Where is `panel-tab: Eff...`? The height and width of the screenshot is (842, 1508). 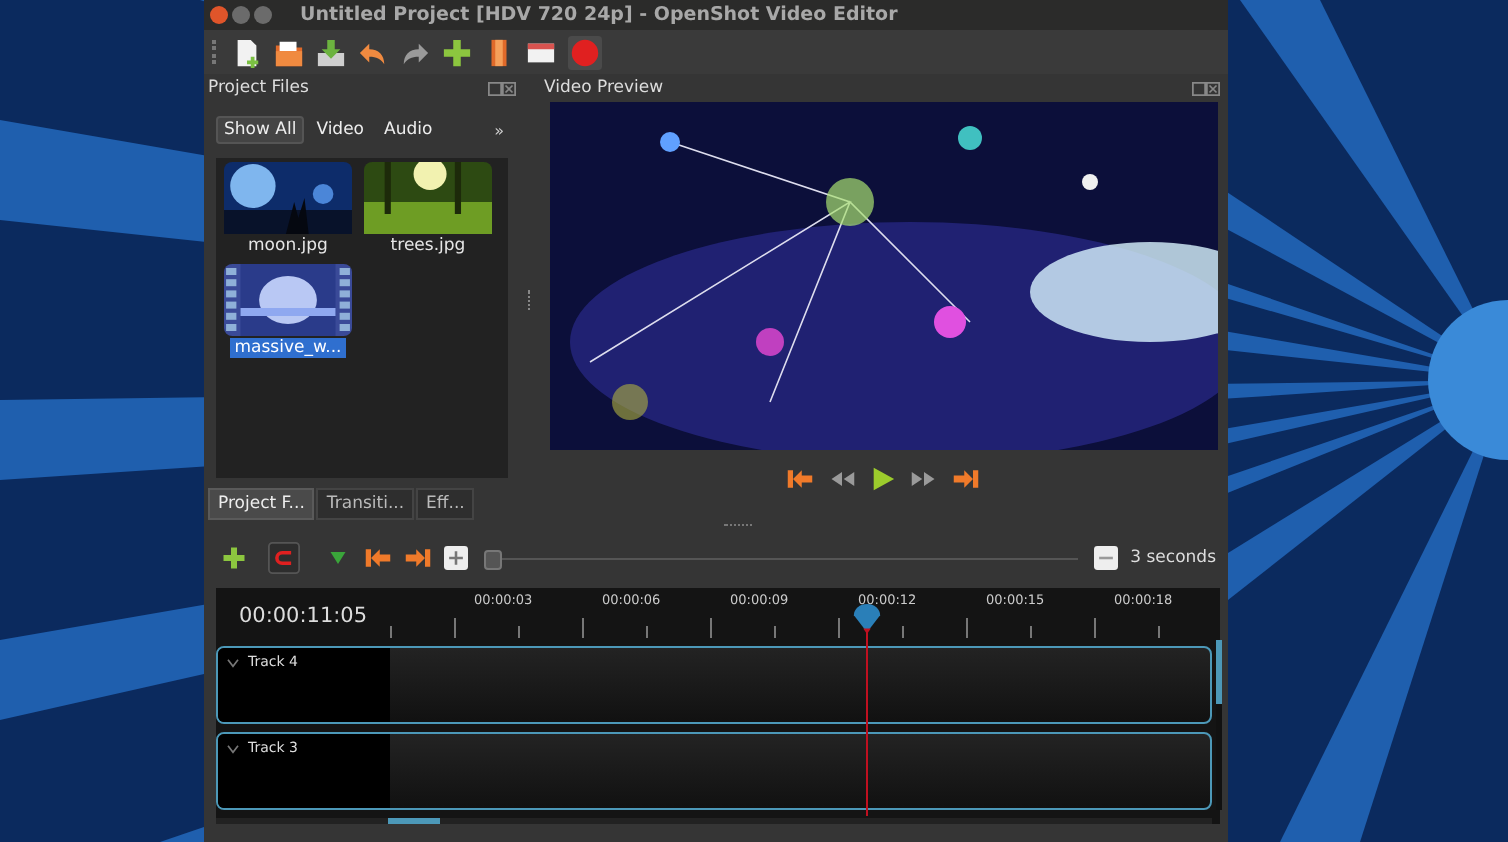 panel-tab: Eff... is located at coordinates (445, 504).